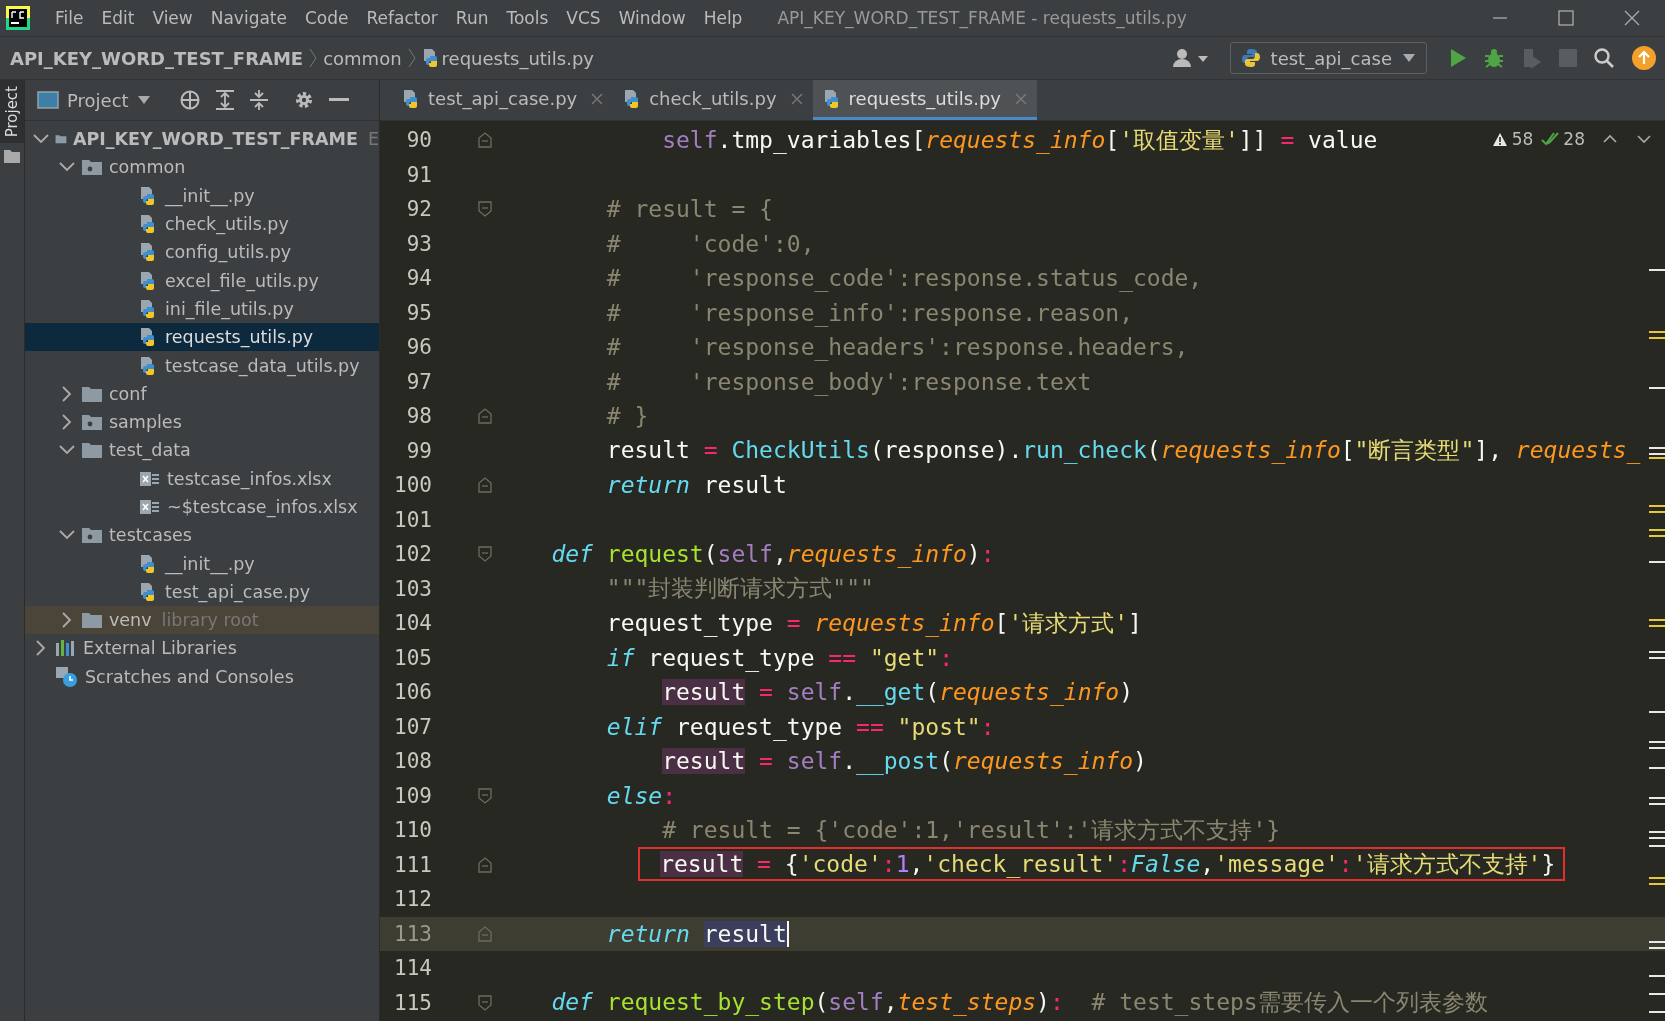 The width and height of the screenshot is (1665, 1021). I want to click on run-configuration-dropdown: test_api_case, so click(1328, 58).